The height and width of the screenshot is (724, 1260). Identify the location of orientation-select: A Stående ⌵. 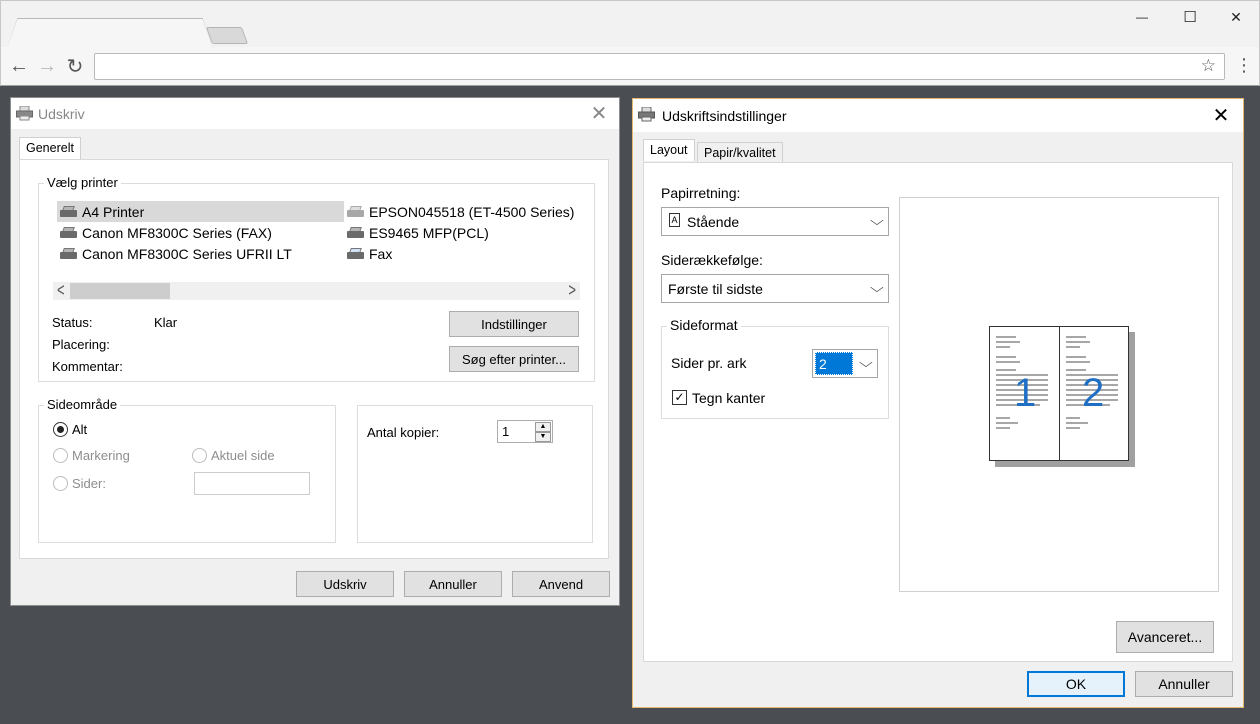
(775, 221).